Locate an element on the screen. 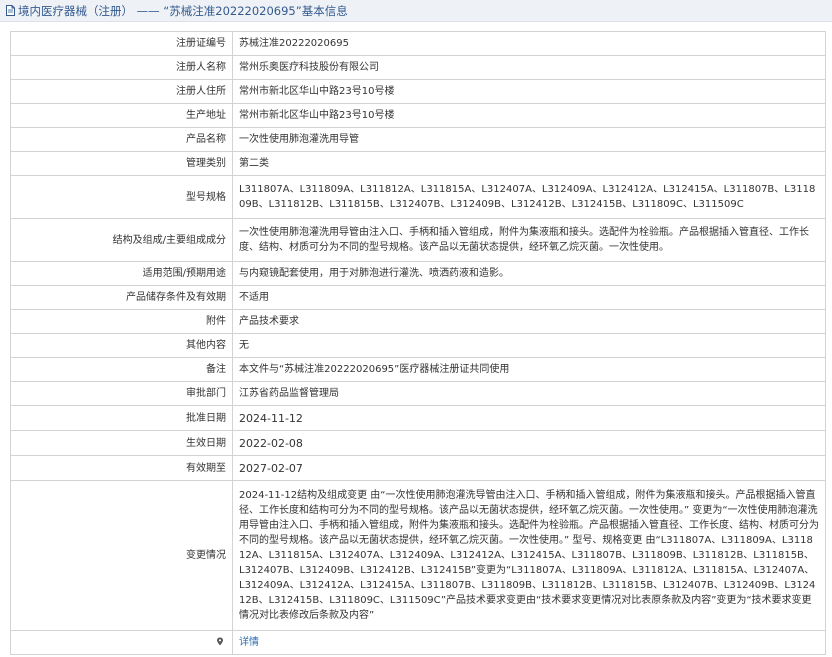  table-row: 批准日期 2024-11-12 is located at coordinates (418, 418).